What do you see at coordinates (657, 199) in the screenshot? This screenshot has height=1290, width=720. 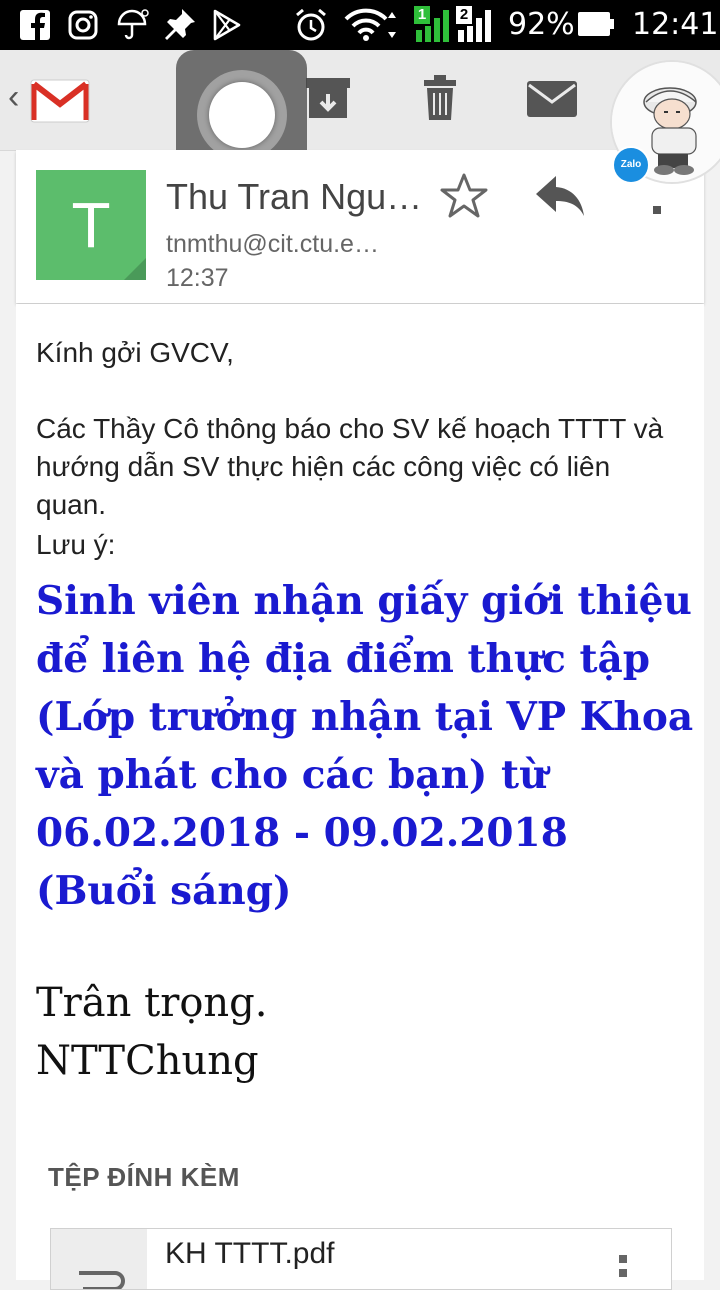 I see `more-options-icon` at bounding box center [657, 199].